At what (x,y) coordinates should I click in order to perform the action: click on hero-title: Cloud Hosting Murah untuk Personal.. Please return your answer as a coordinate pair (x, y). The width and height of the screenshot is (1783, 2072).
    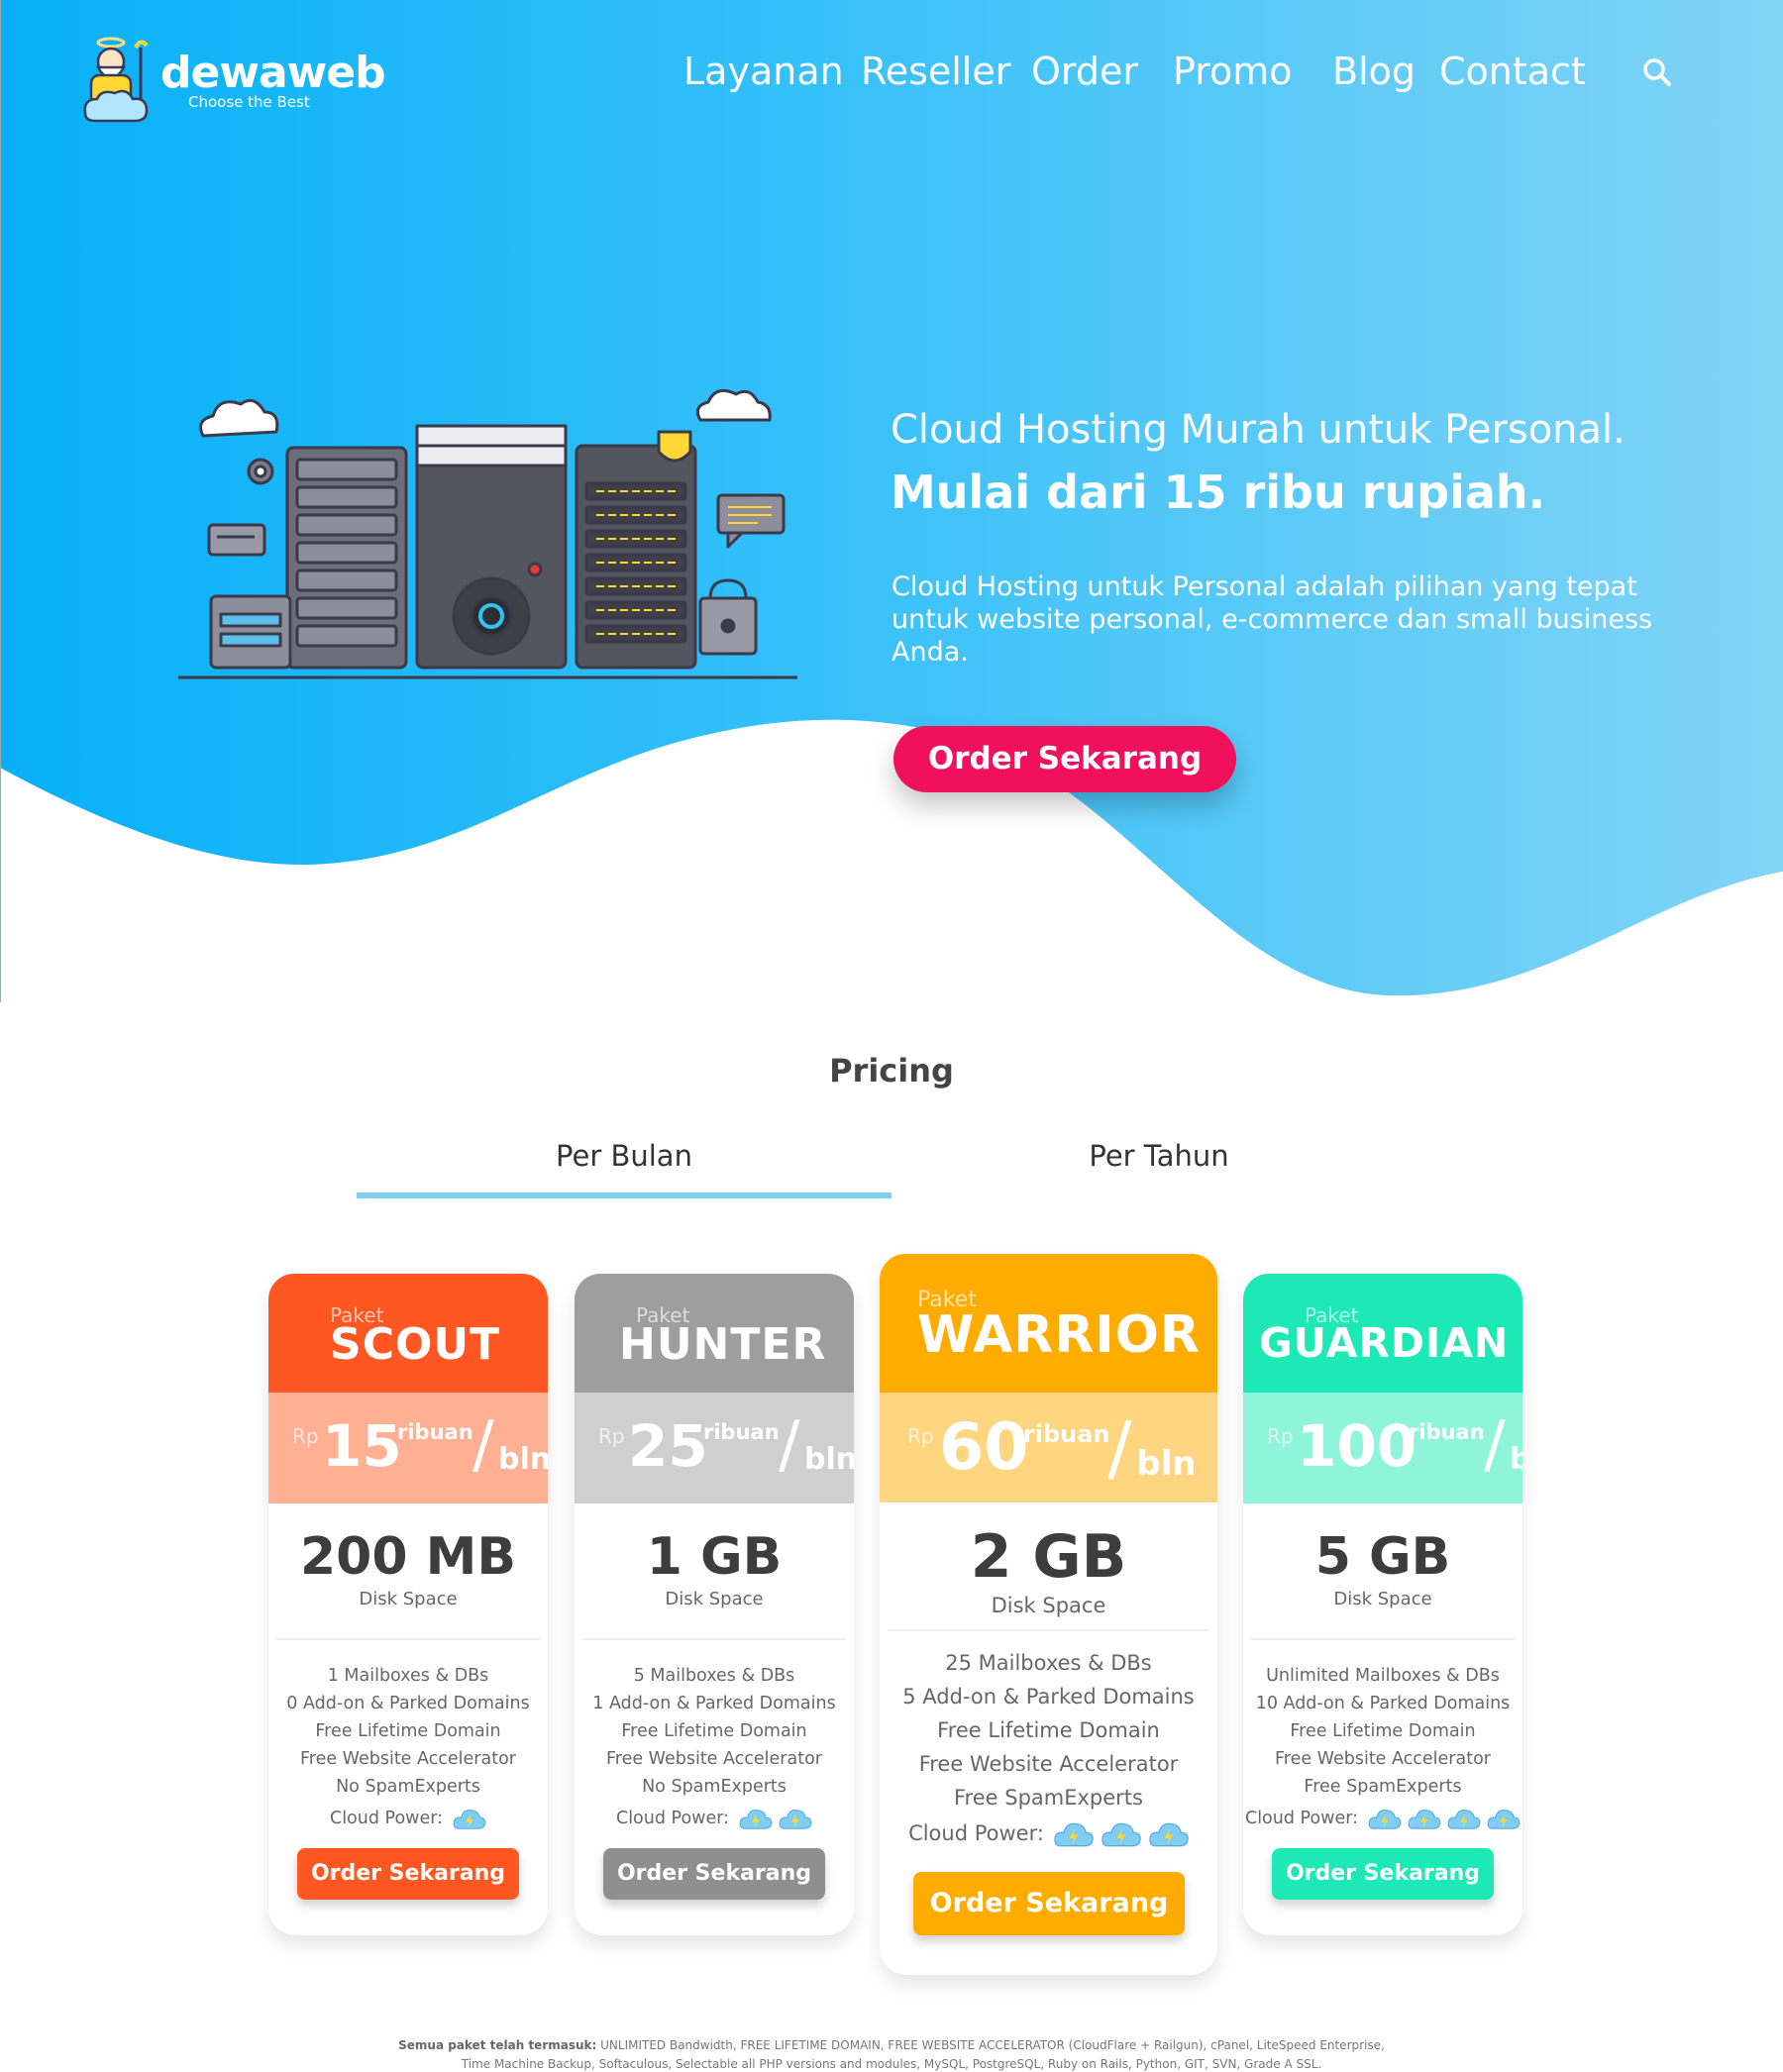
    Looking at the image, I should click on (1258, 430).